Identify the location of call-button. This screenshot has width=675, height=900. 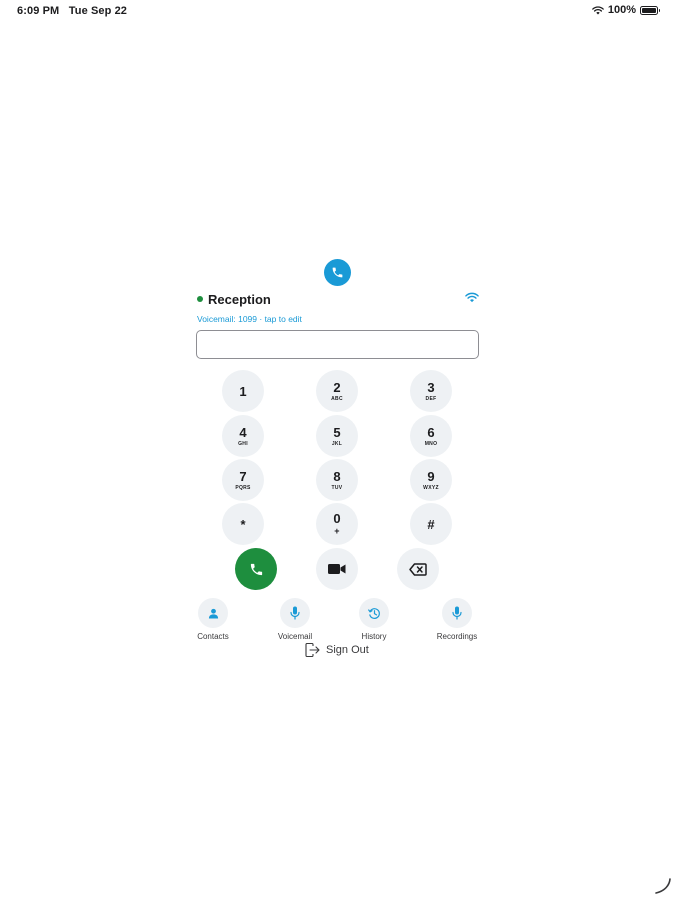
(256, 569).